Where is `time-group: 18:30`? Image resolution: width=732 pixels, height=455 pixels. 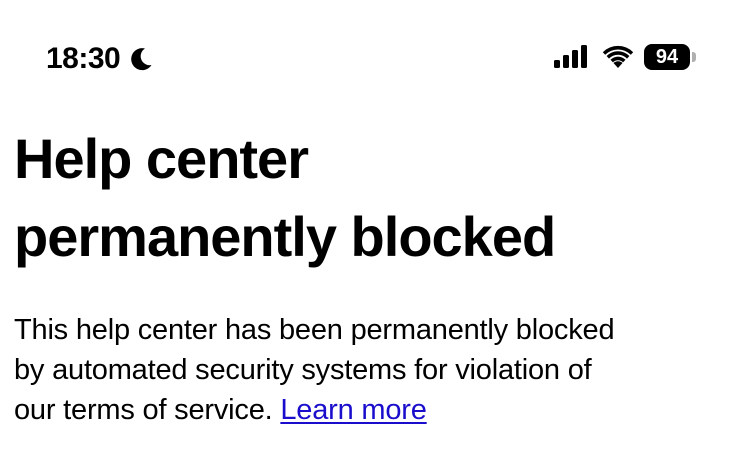 time-group: 18:30 is located at coordinates (100, 59).